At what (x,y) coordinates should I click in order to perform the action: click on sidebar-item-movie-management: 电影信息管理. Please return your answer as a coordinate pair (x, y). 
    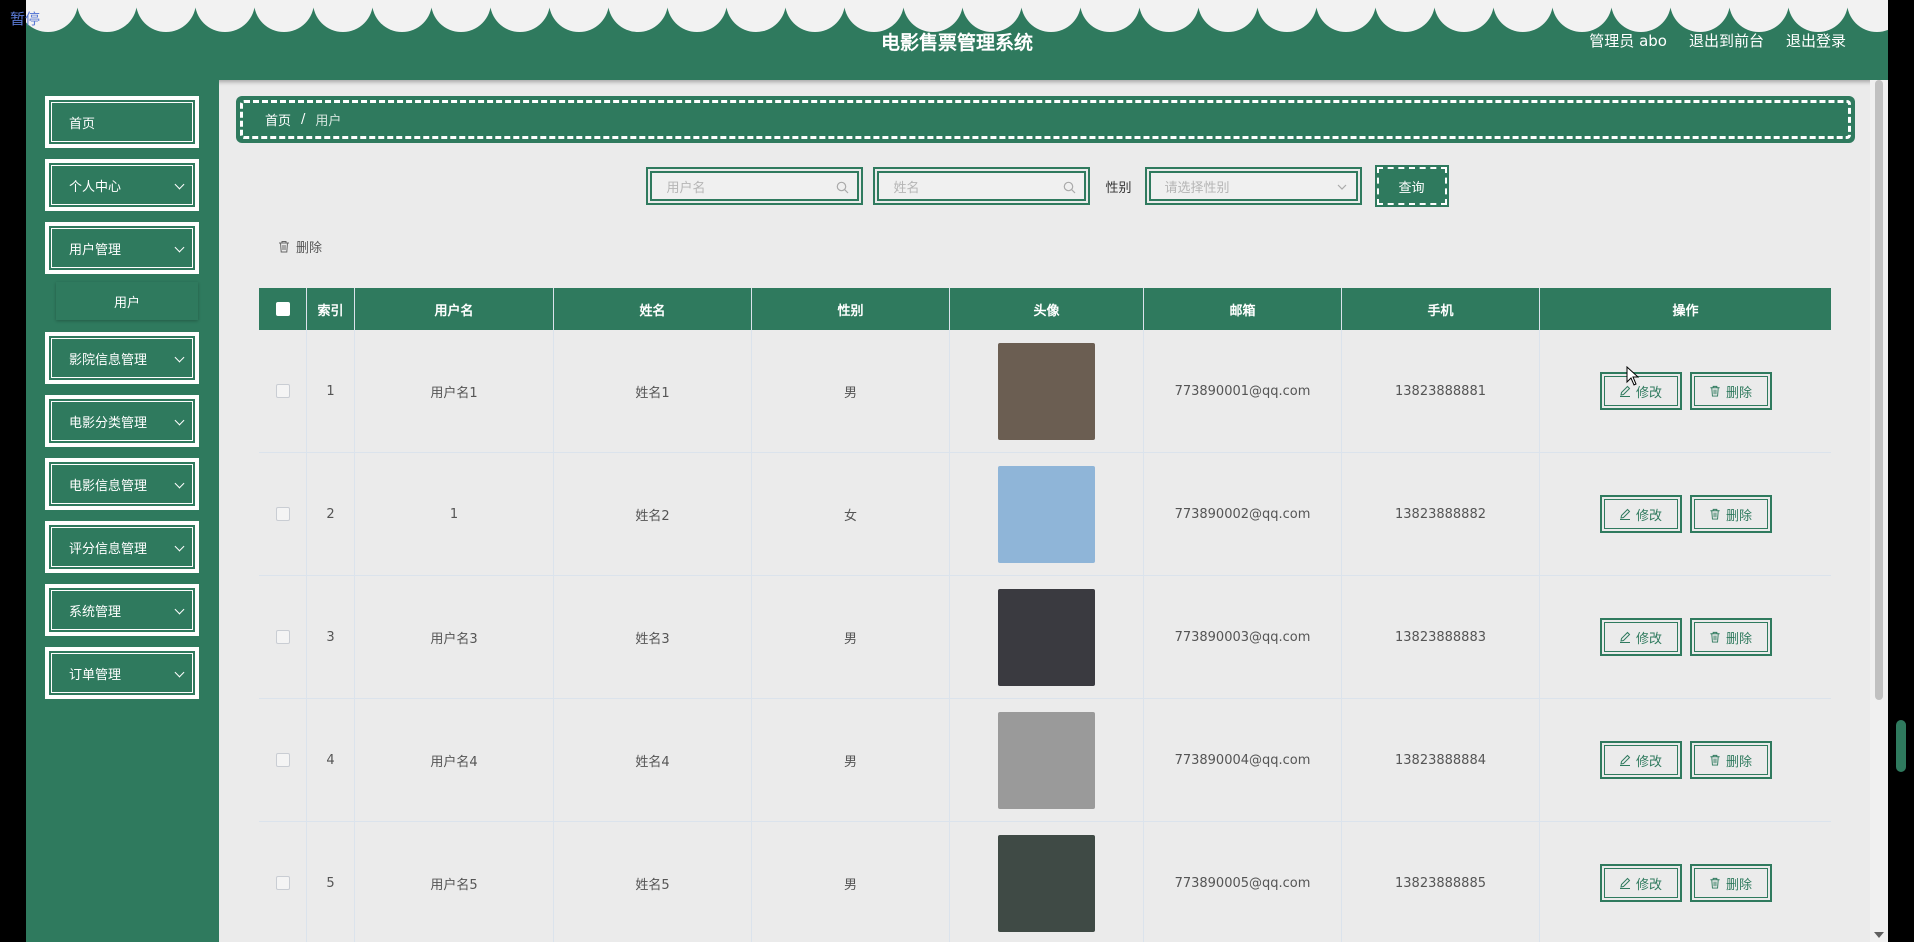
    Looking at the image, I should click on (122, 484).